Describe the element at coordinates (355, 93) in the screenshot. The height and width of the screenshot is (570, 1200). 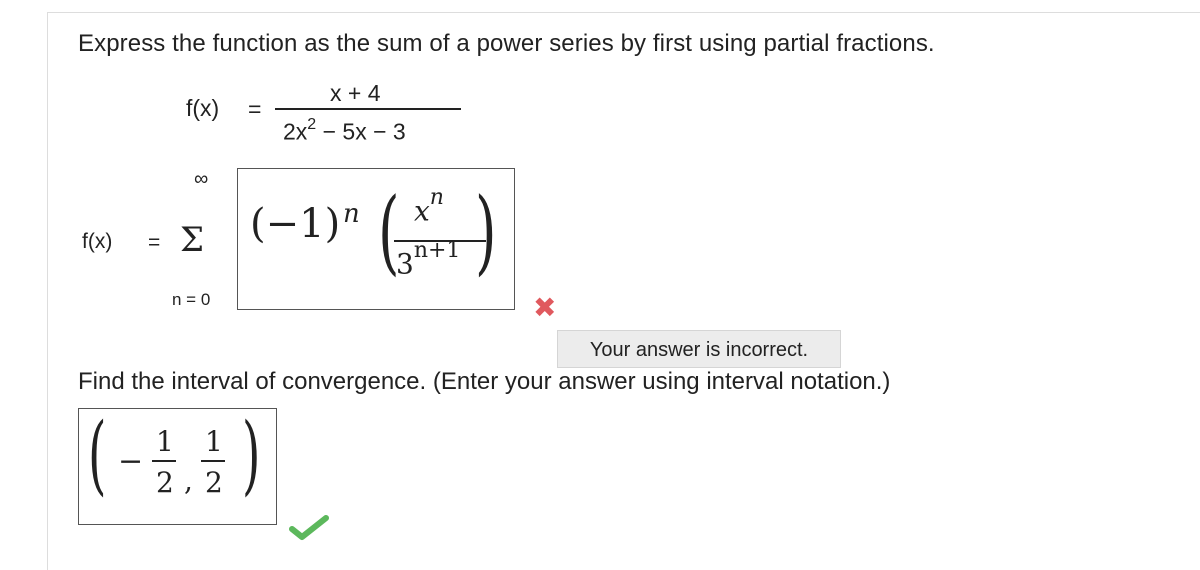
I see `function-numerator: x + 4` at that location.